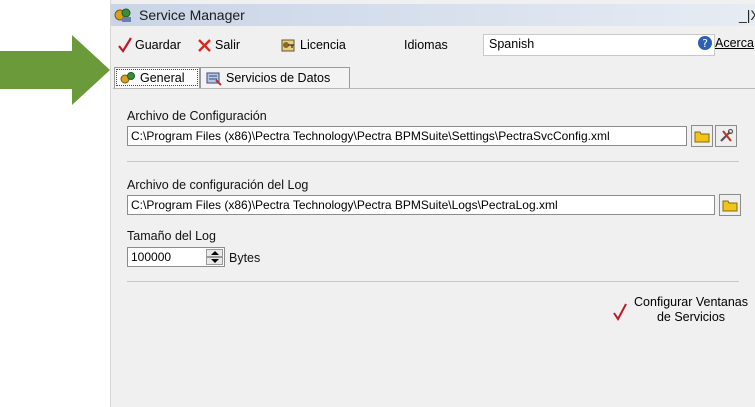 This screenshot has width=755, height=407. What do you see at coordinates (434, 88) in the screenshot?
I see `tab-strip-line` at bounding box center [434, 88].